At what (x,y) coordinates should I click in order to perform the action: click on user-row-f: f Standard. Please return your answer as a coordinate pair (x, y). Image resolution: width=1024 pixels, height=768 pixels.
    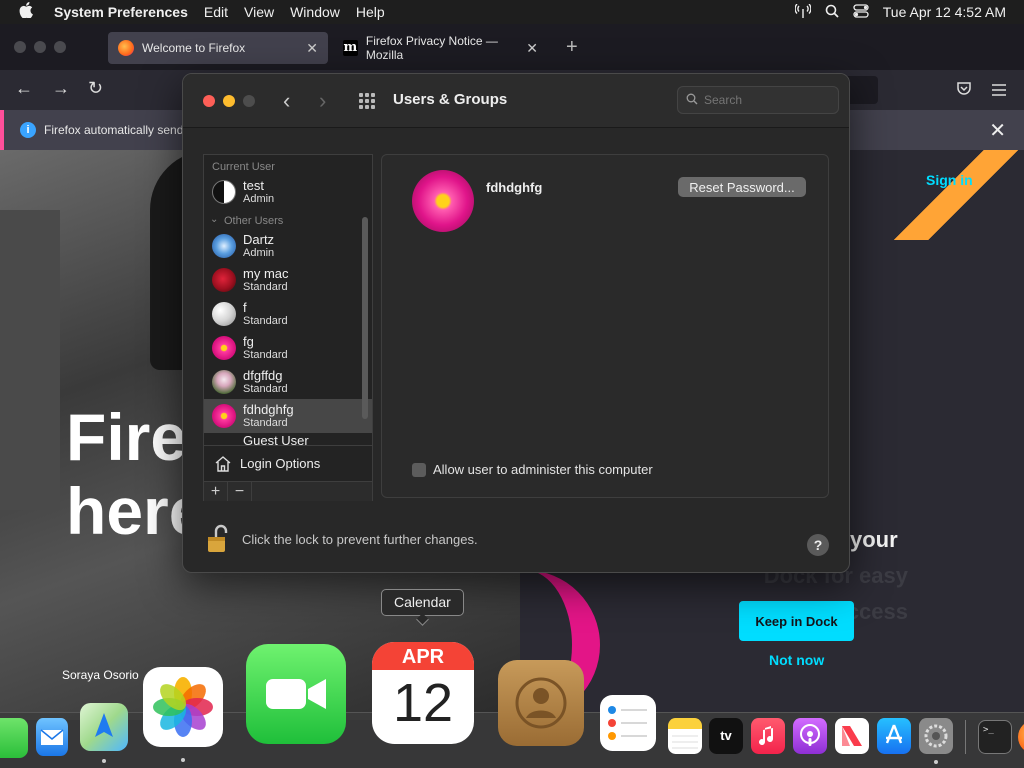
    Looking at the image, I should click on (288, 314).